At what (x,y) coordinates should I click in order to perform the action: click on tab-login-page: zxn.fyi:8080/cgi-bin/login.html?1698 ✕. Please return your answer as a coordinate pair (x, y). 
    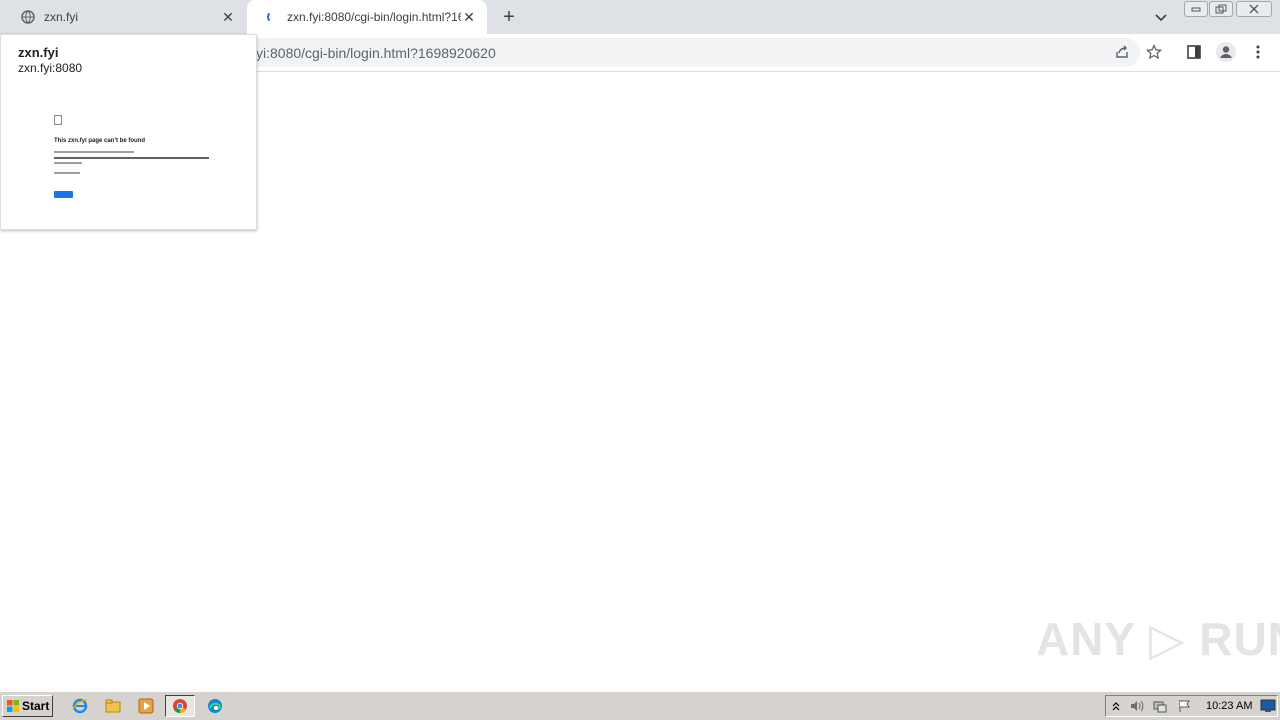
    Looking at the image, I should click on (367, 17).